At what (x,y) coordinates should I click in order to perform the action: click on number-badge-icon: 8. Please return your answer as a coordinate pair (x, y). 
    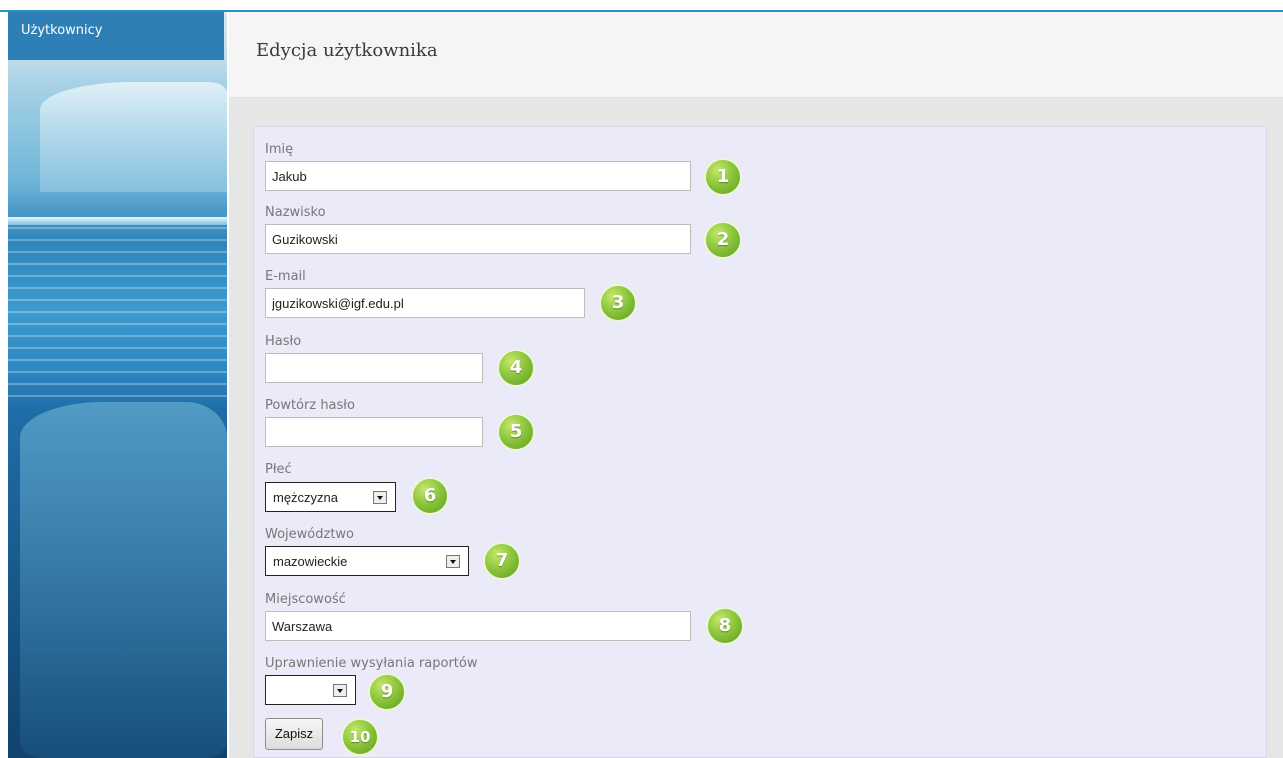
    Looking at the image, I should click on (725, 626).